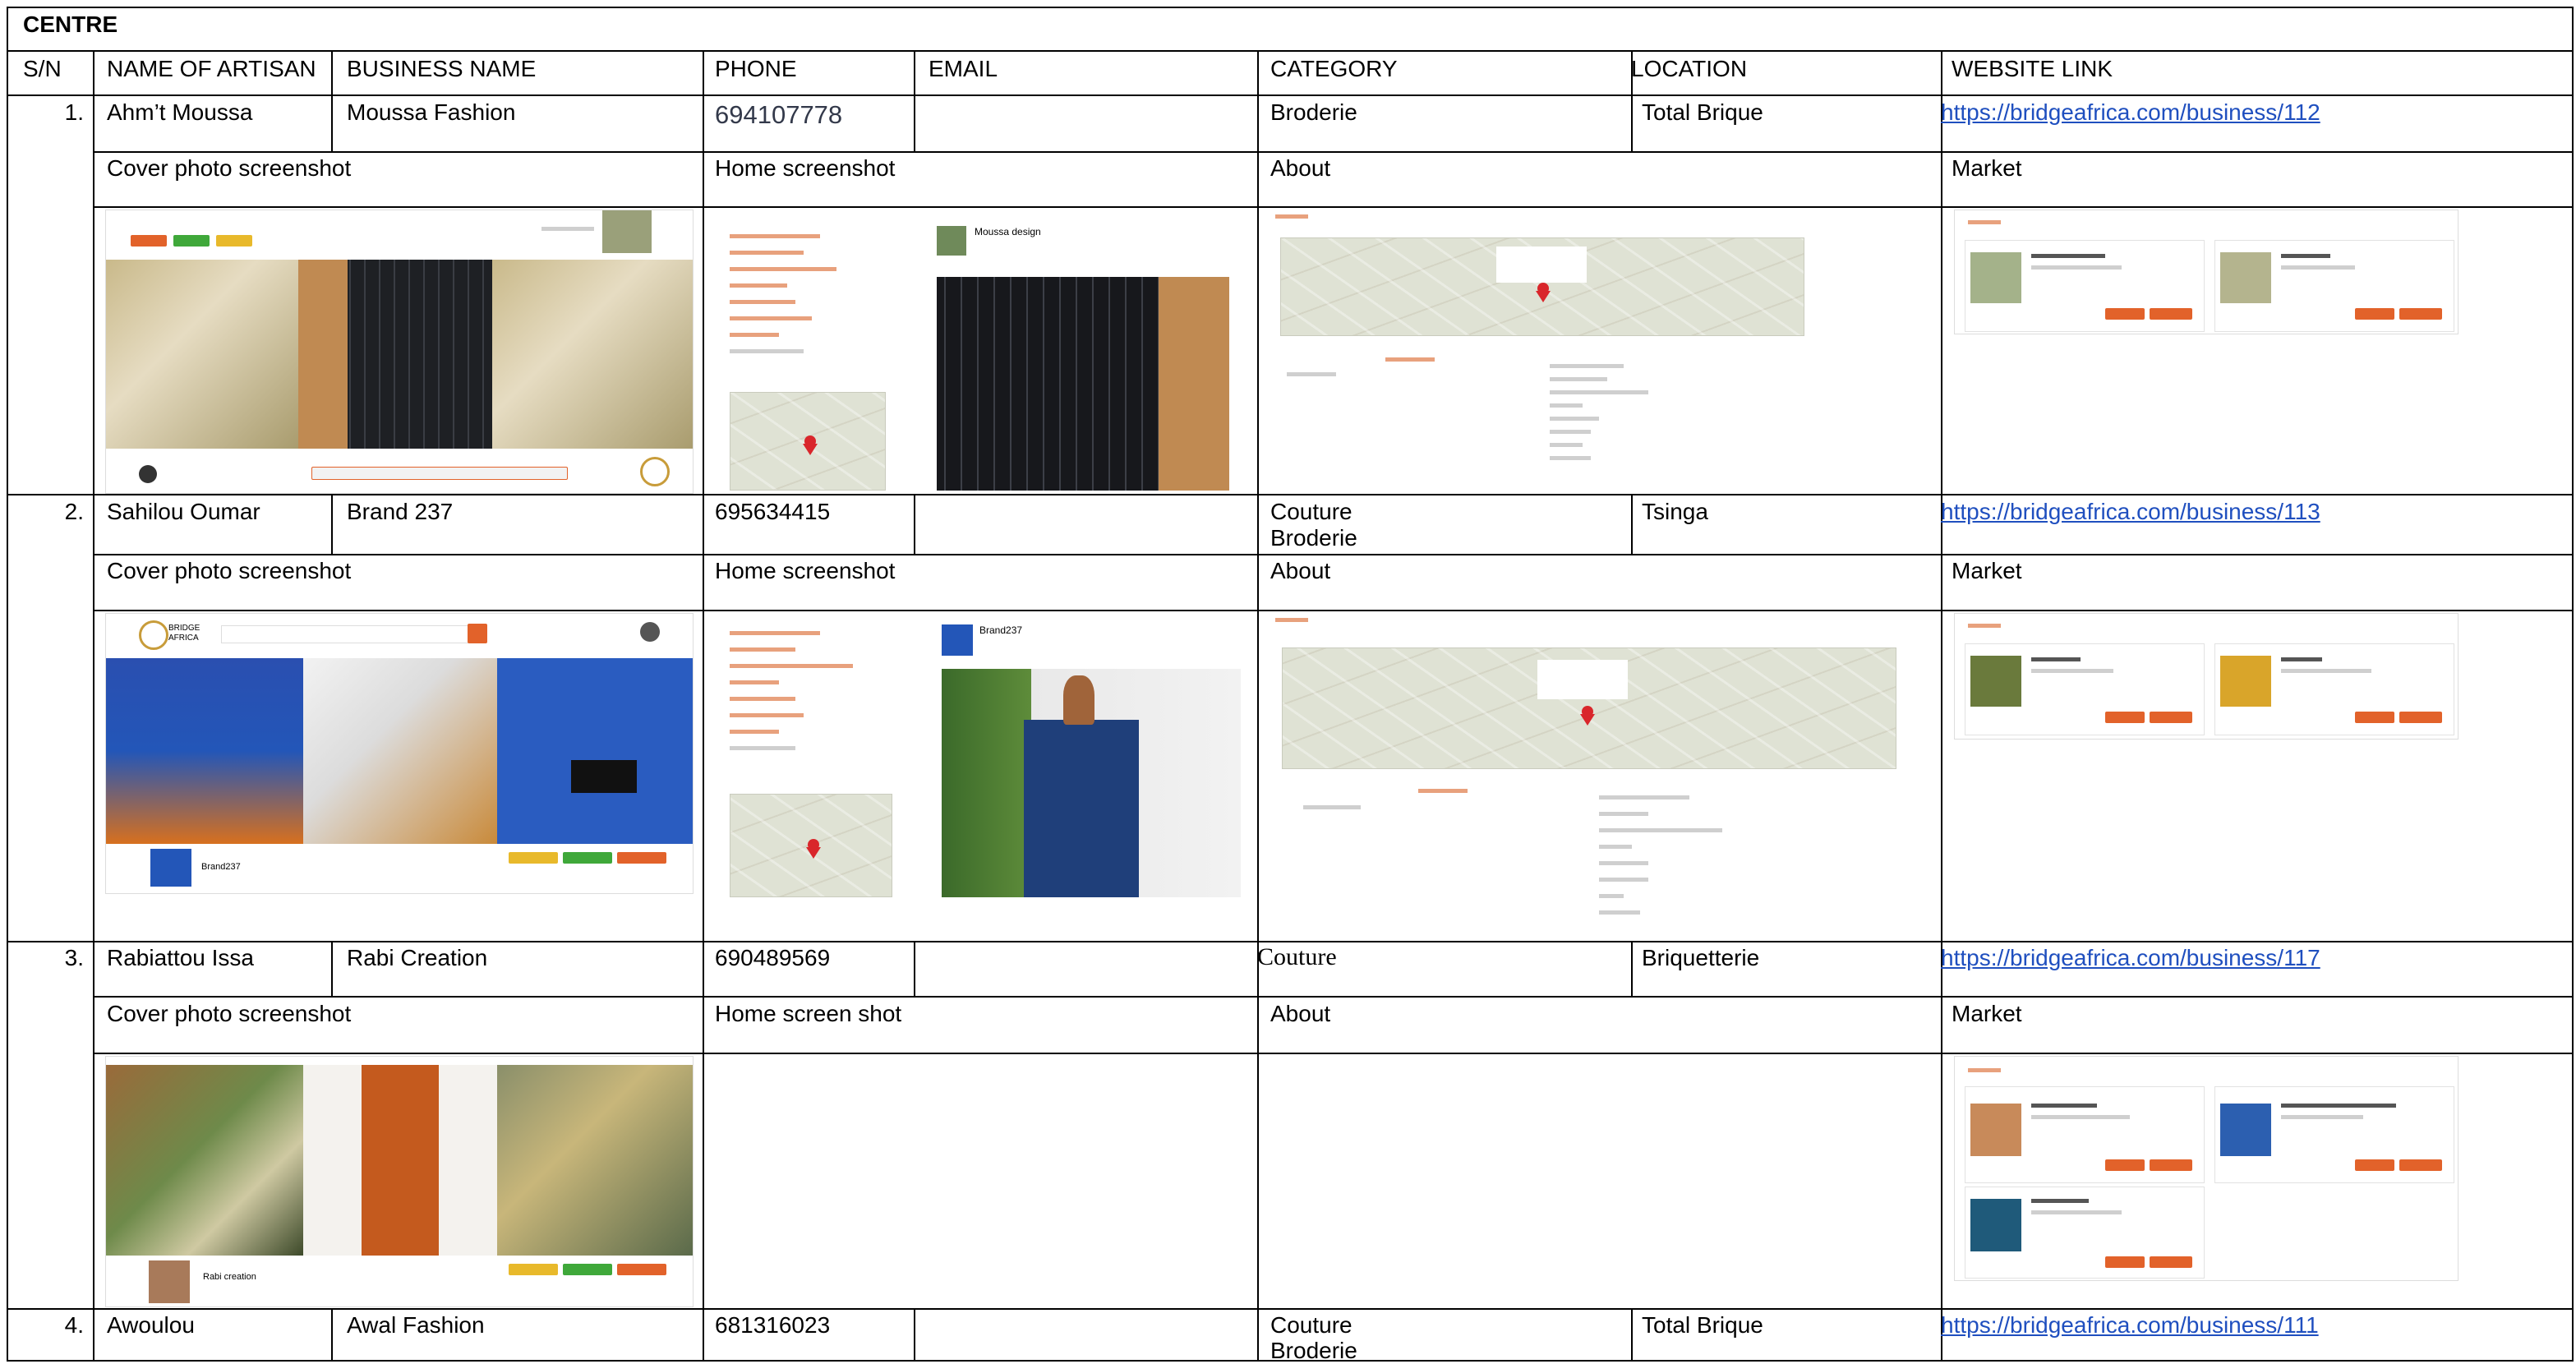 This screenshot has height=1364, width=2576. Describe the element at coordinates (477, 633) in the screenshot. I see `search-button` at that location.